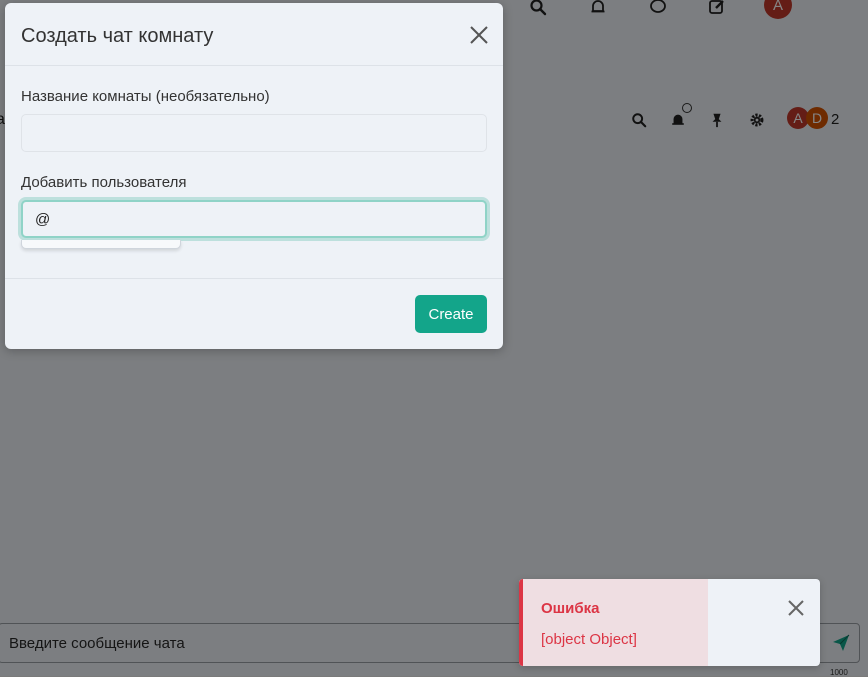 This screenshot has width=868, height=677. I want to click on room-name-input, so click(254, 133).